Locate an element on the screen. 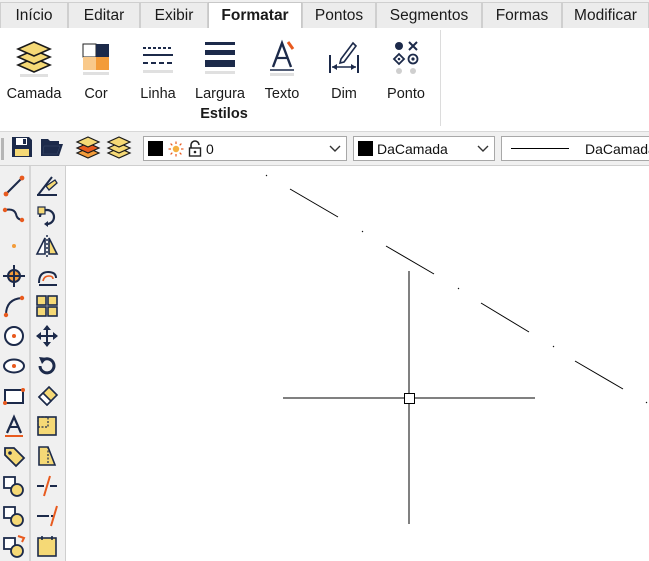  rotate-tool-button is located at coordinates (47, 368).